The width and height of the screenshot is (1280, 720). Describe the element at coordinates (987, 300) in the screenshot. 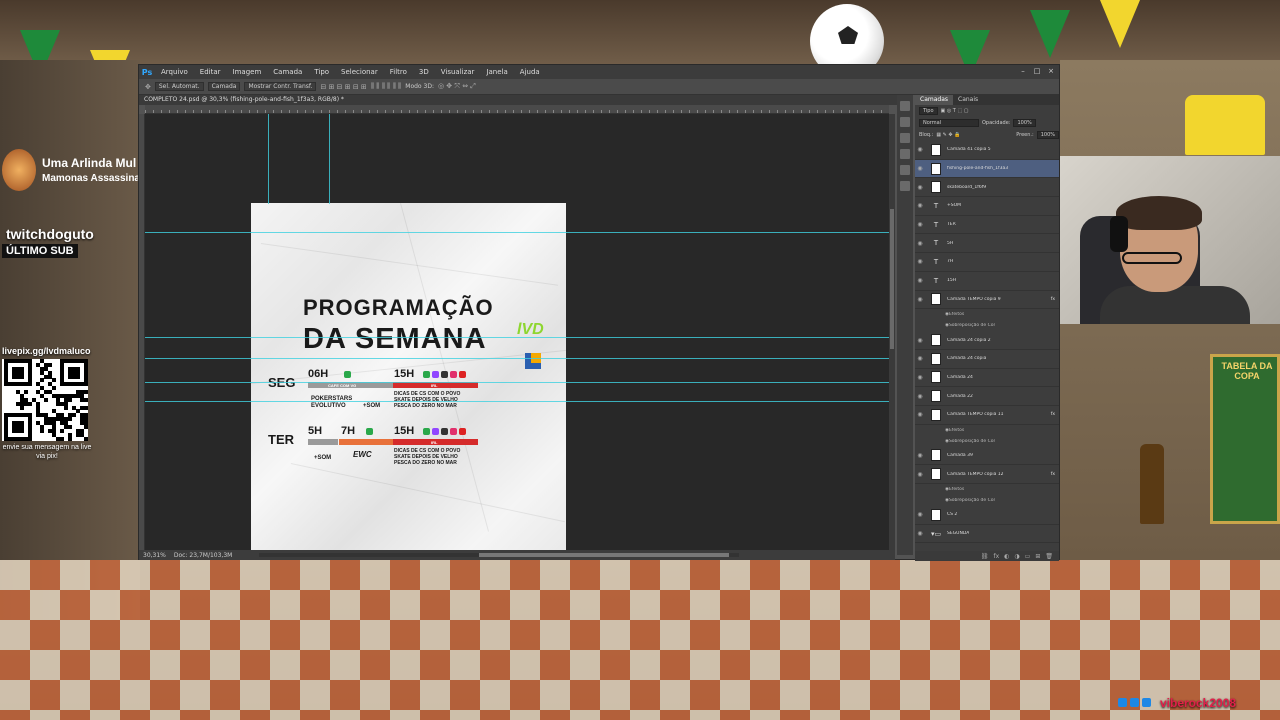

I see `layer-row: ◉ Camada TEMPO cópia 9 fx` at that location.